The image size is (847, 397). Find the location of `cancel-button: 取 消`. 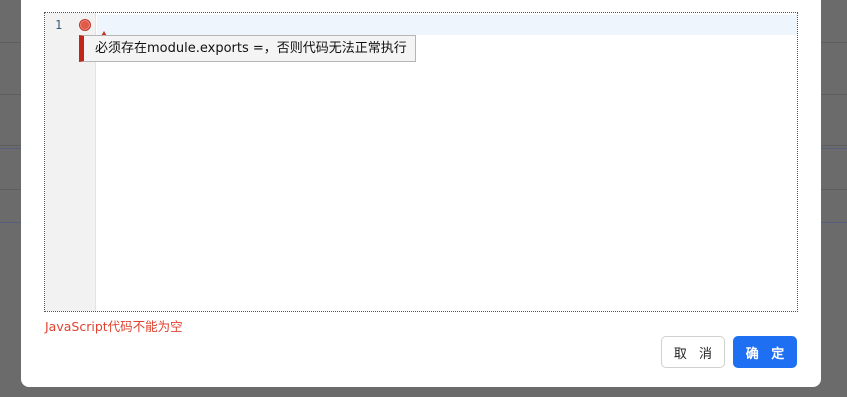

cancel-button: 取 消 is located at coordinates (693, 352).